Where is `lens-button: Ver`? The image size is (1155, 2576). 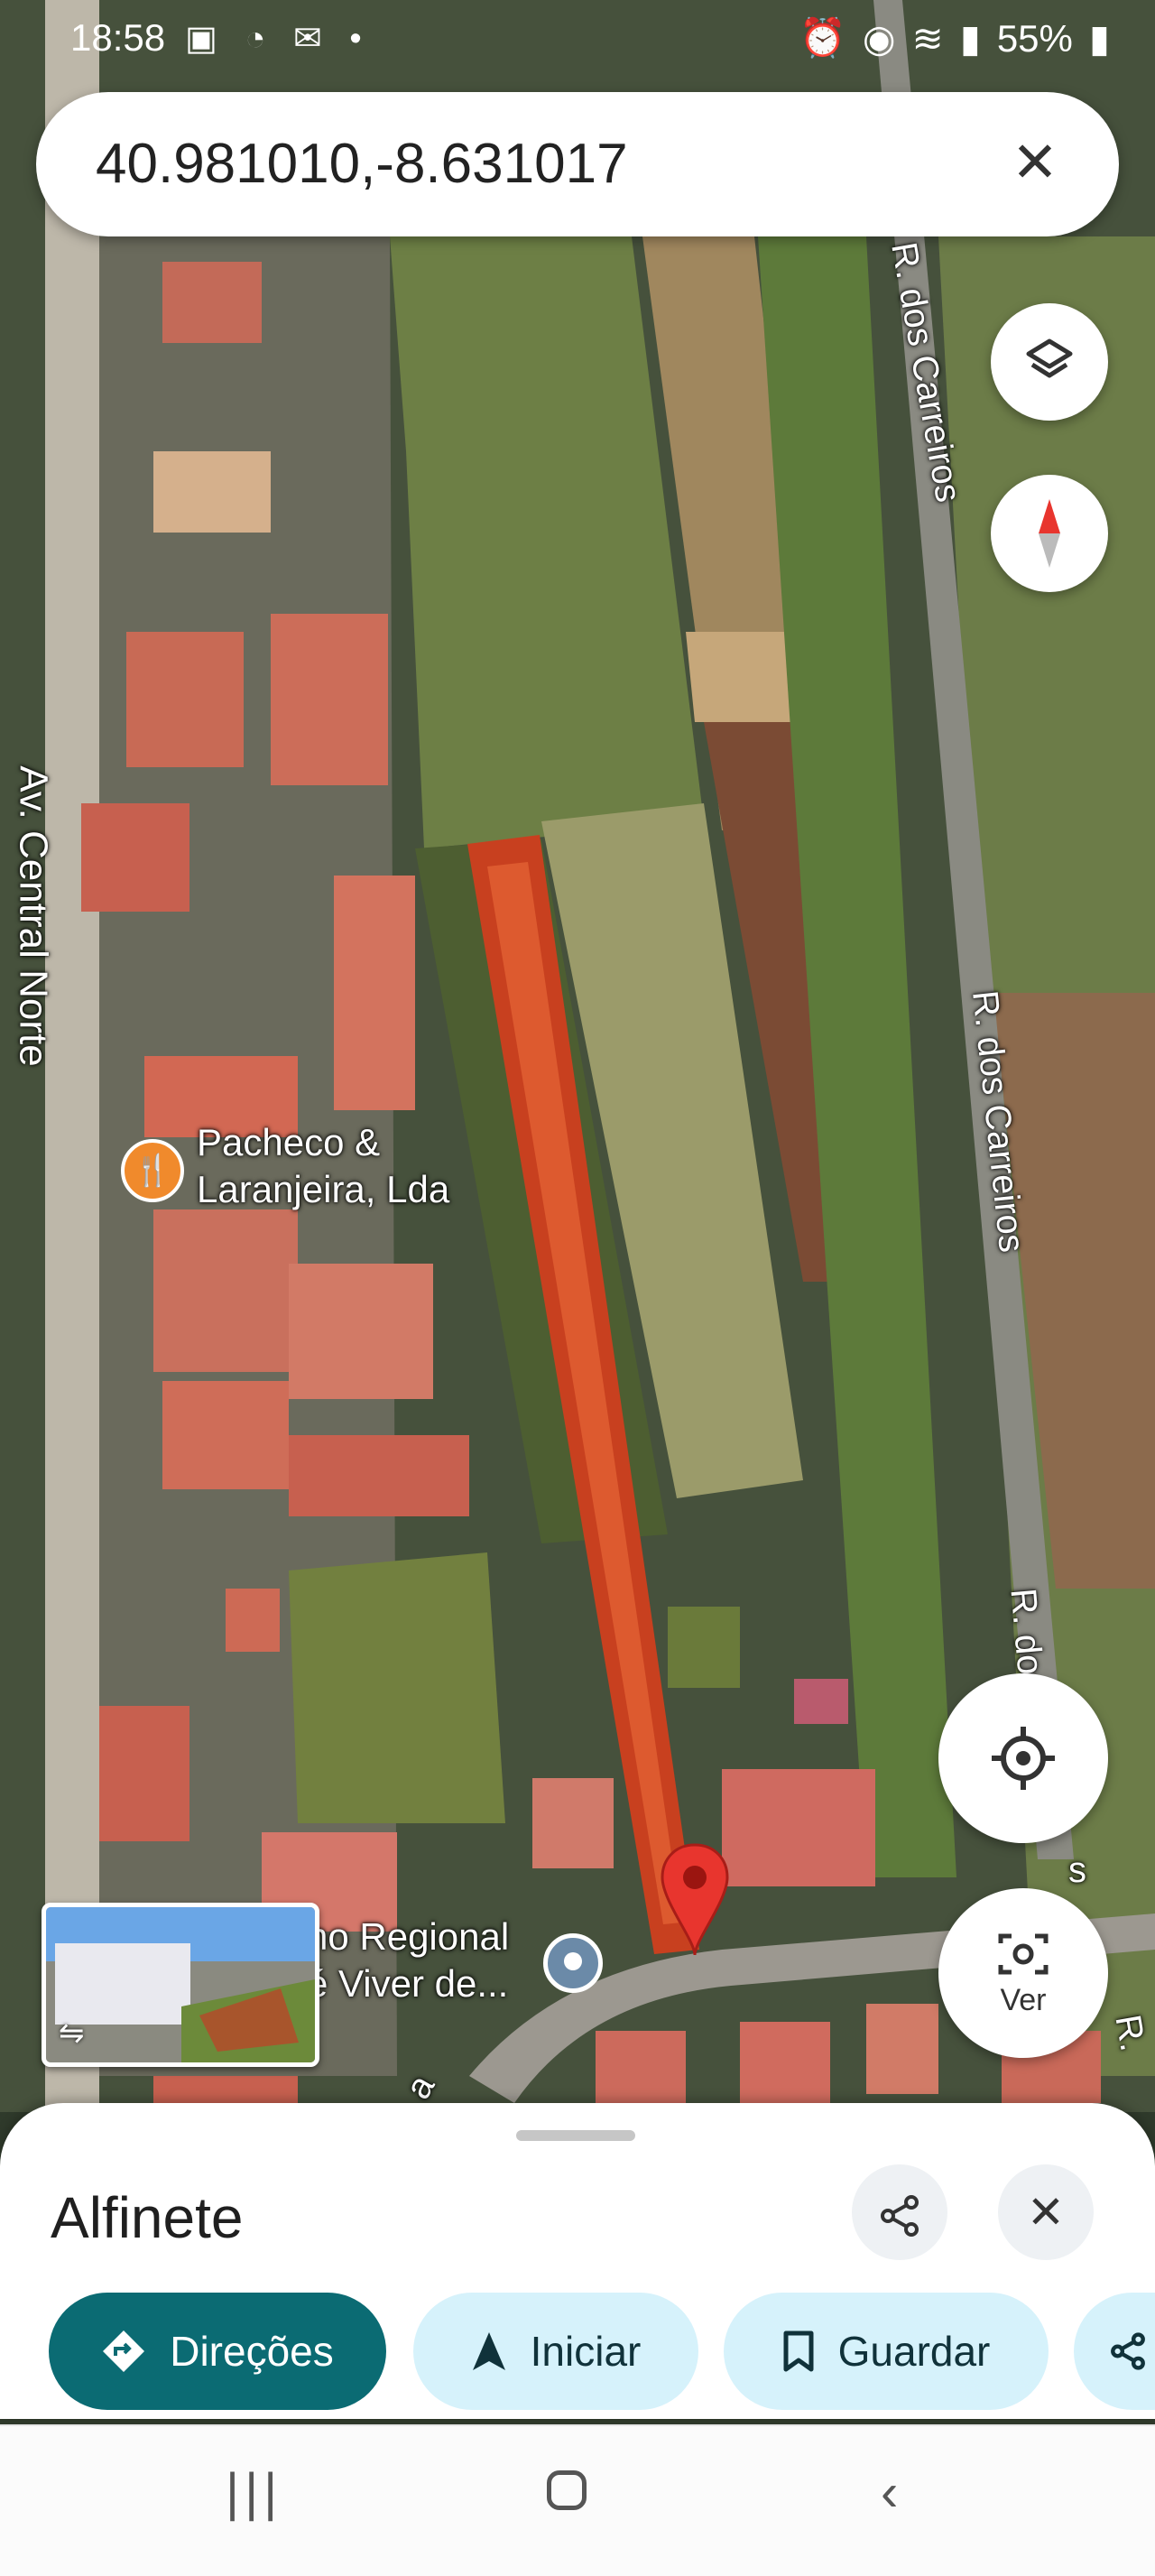
lens-button: Ver is located at coordinates (1023, 1973).